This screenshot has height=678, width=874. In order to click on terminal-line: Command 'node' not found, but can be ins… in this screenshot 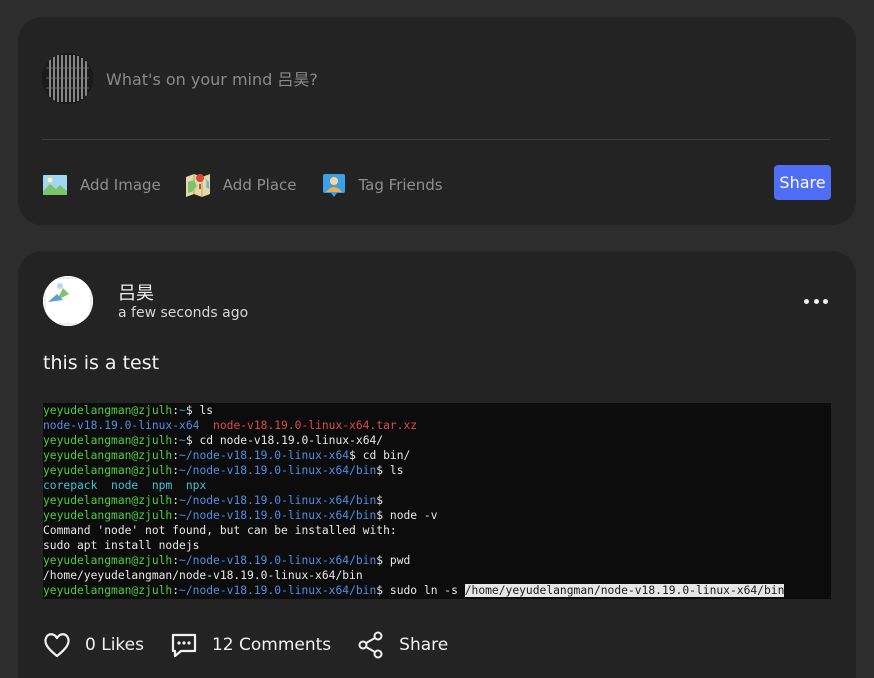, I will do `click(437, 530)`.